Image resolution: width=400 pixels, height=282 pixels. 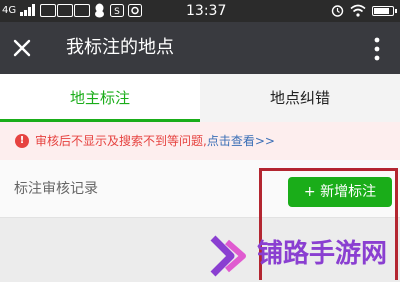 I want to click on records-label: 标注审核记录, so click(x=56, y=189).